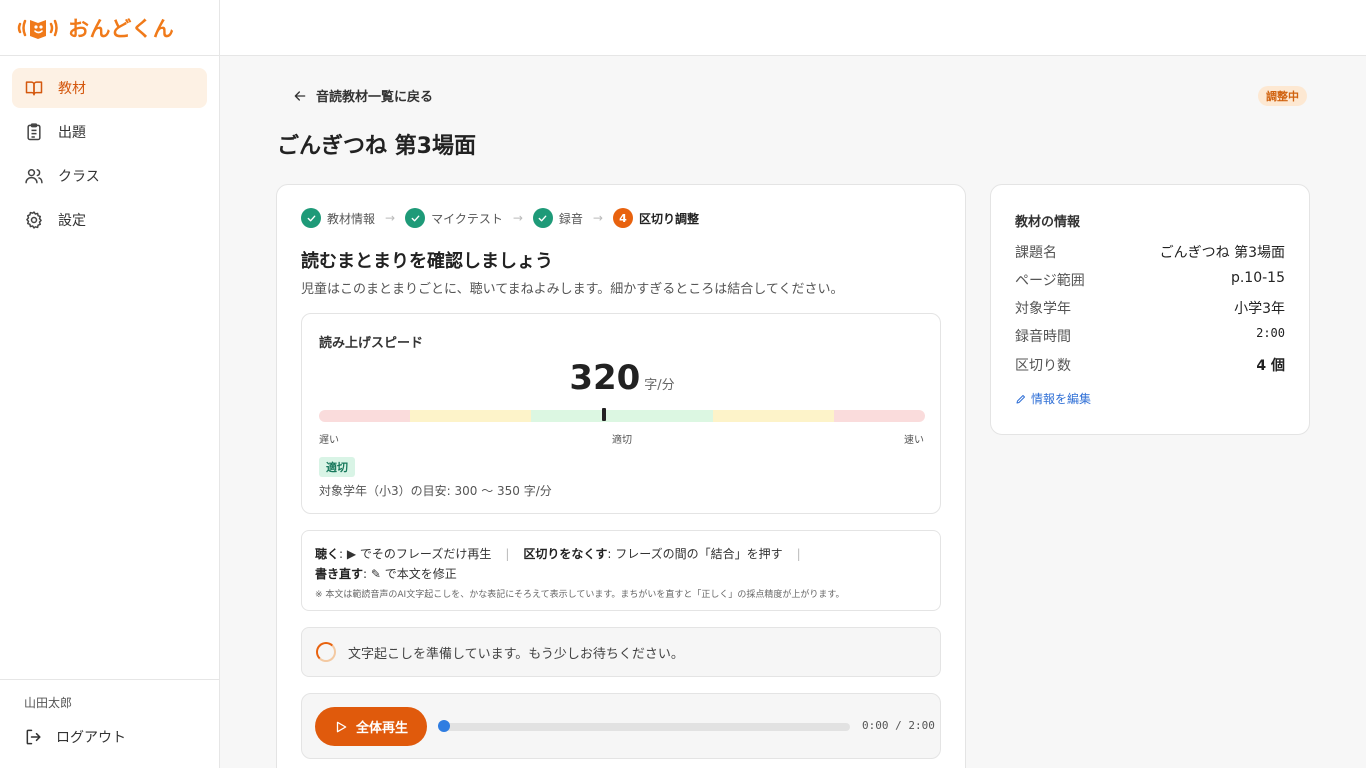  What do you see at coordinates (300, 95) in the screenshot?
I see `arrow-left-icon` at bounding box center [300, 95].